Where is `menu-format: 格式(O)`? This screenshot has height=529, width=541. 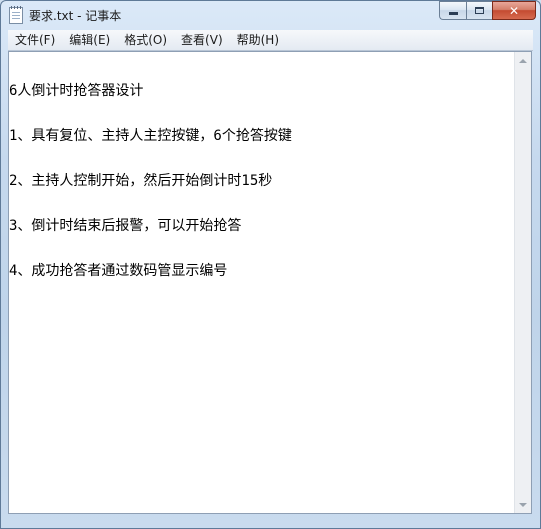 menu-format: 格式(O) is located at coordinates (145, 40).